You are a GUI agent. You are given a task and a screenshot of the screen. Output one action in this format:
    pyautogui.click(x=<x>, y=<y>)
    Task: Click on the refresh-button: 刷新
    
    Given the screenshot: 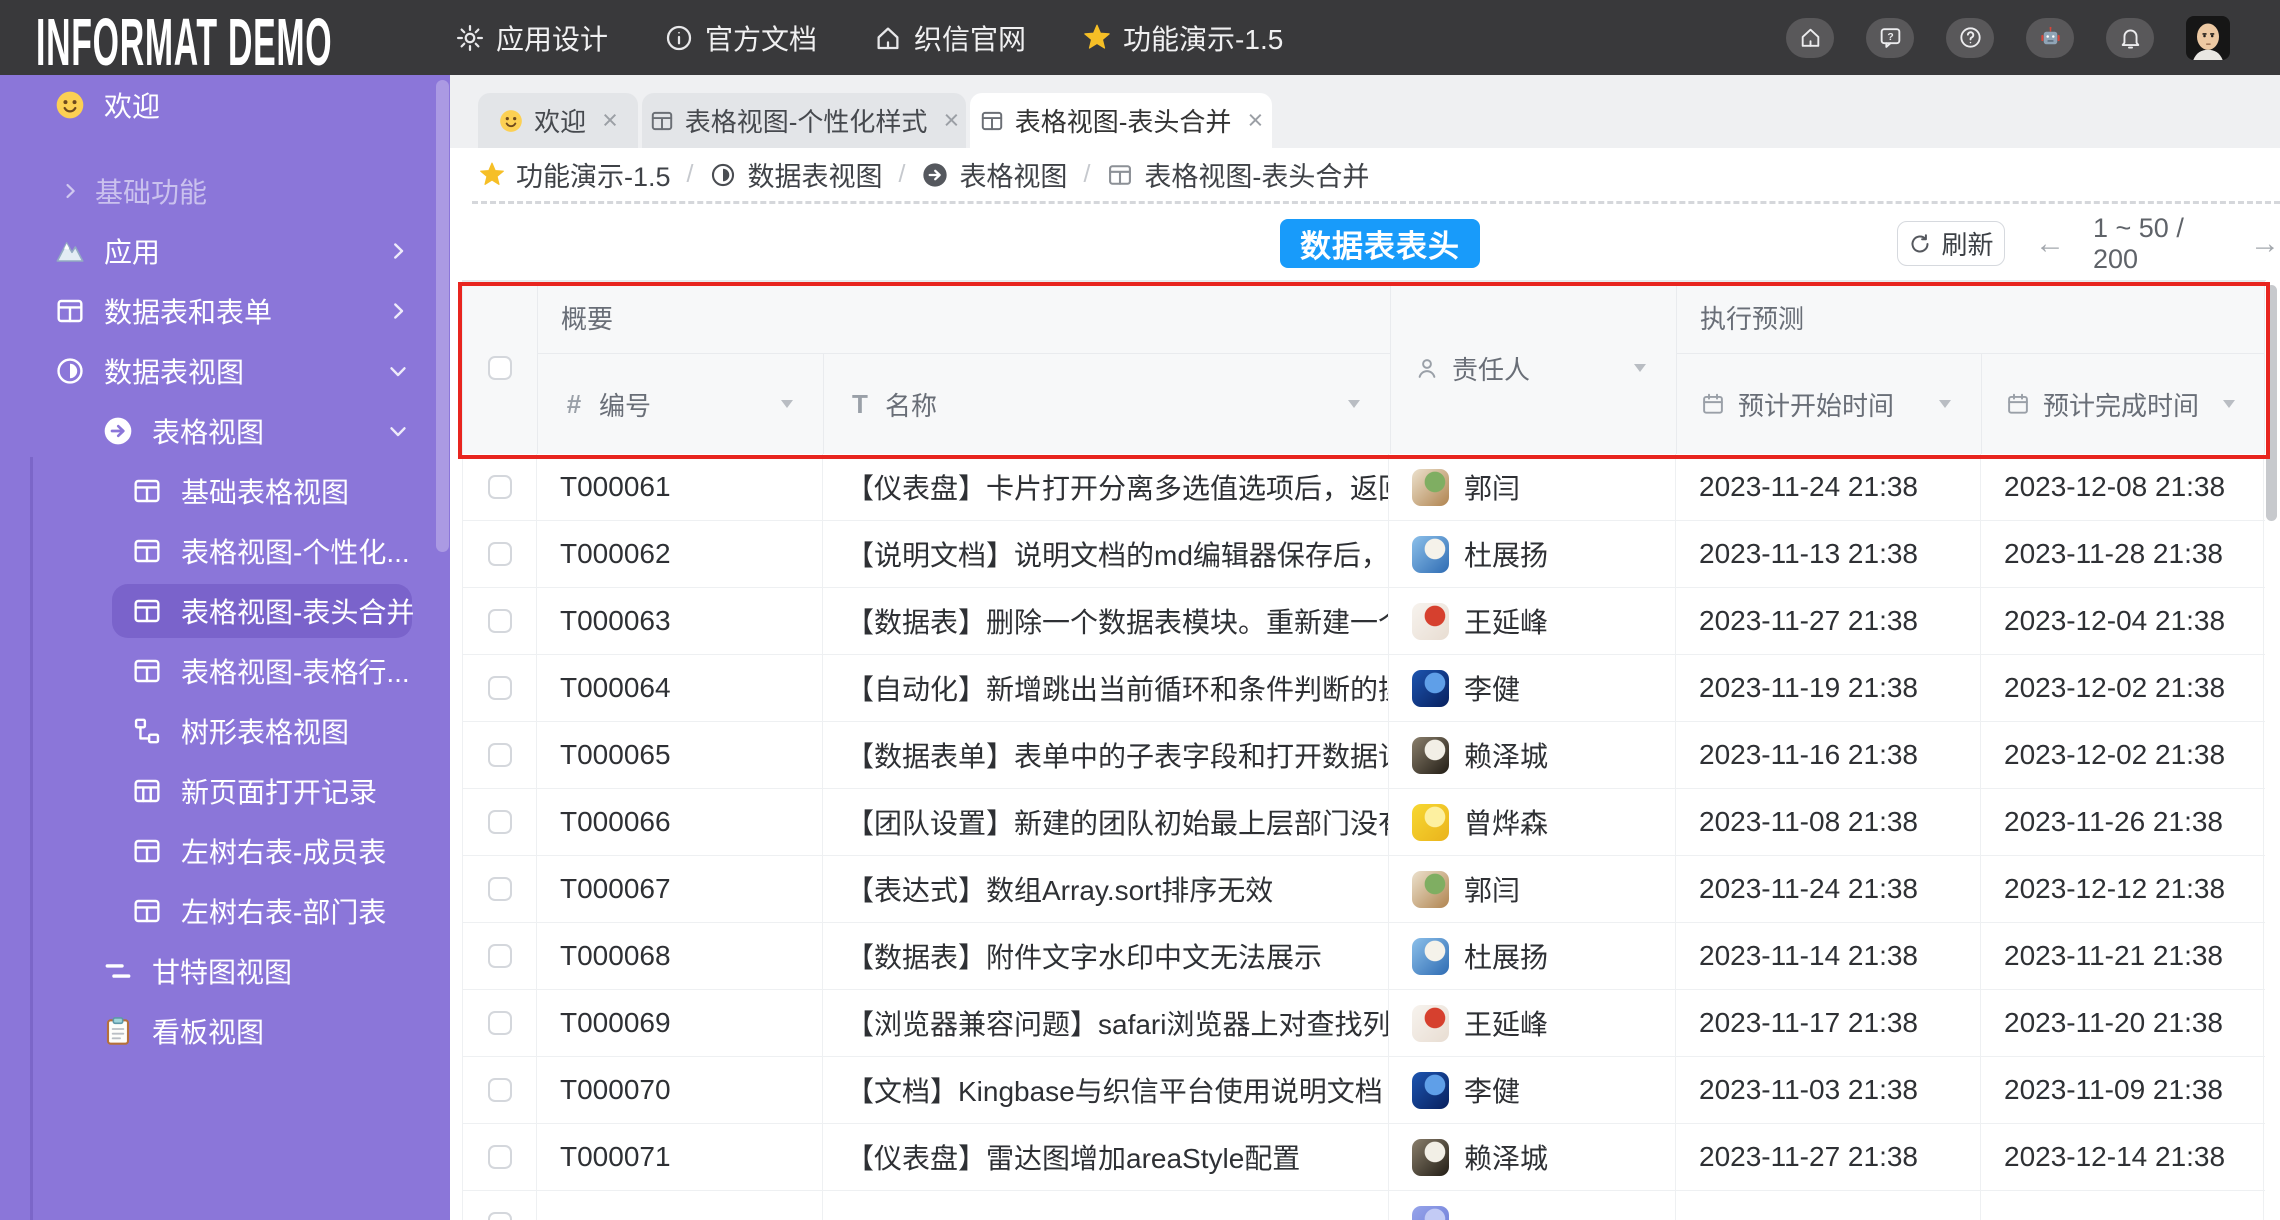 What is the action you would take?
    pyautogui.click(x=1951, y=243)
    